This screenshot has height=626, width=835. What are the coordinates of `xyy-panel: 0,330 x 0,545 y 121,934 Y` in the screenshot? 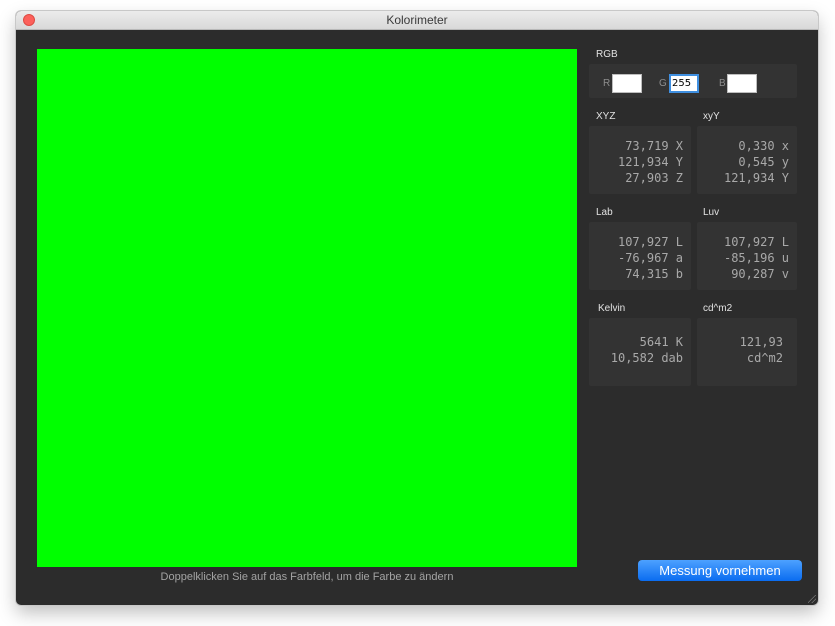 It's located at (747, 160).